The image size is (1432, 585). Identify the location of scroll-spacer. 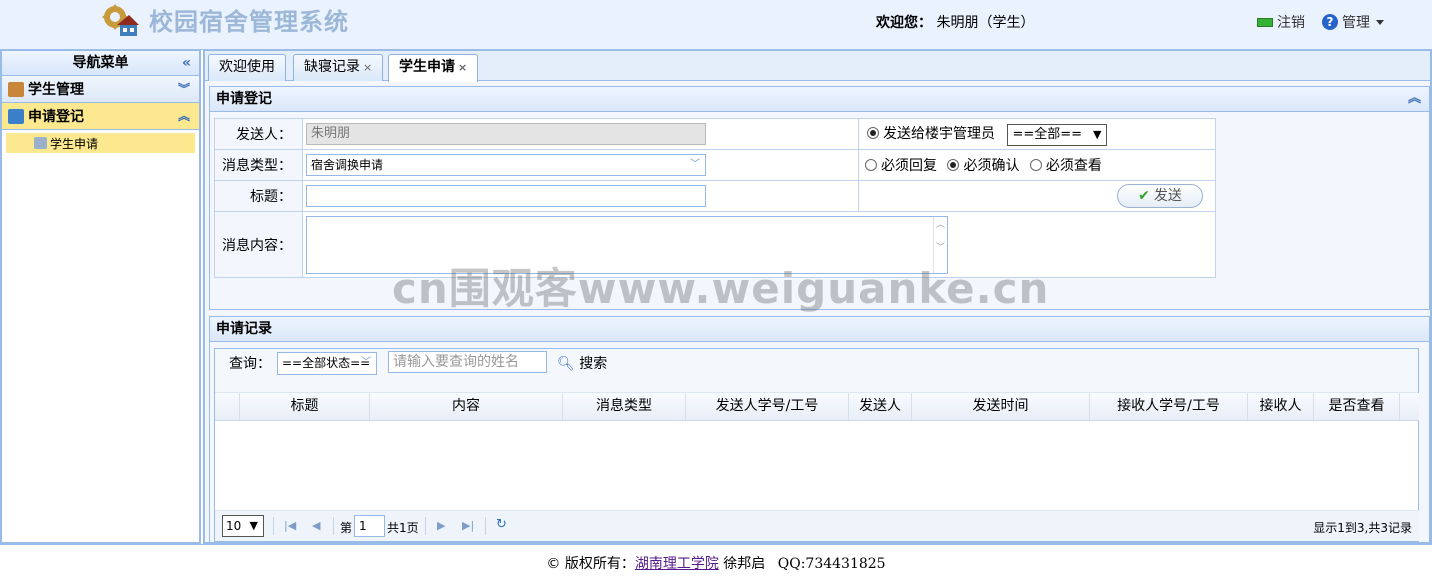
(1409, 406).